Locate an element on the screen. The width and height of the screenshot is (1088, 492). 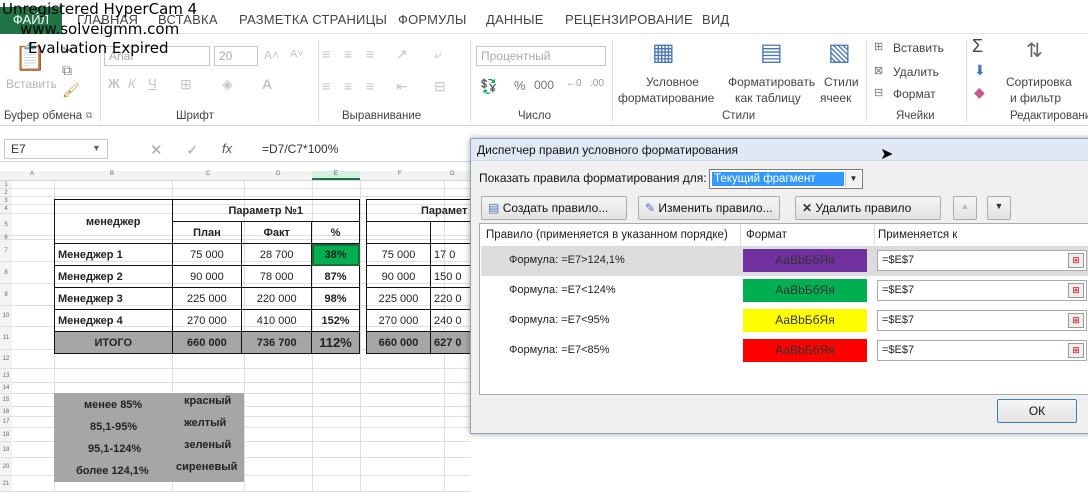
rule-row: Формула: =E7<124% АаВbБбЯя =$E$7 ⊞ is located at coordinates (784, 291).